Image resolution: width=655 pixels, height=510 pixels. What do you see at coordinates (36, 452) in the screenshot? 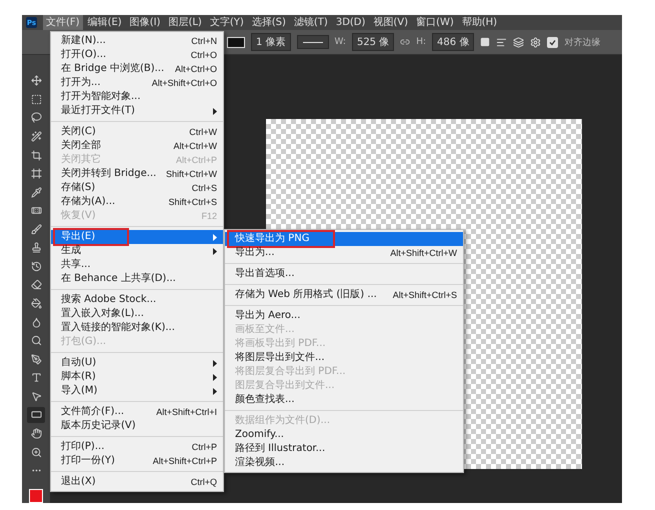
I see `zoom-tool-icon` at bounding box center [36, 452].